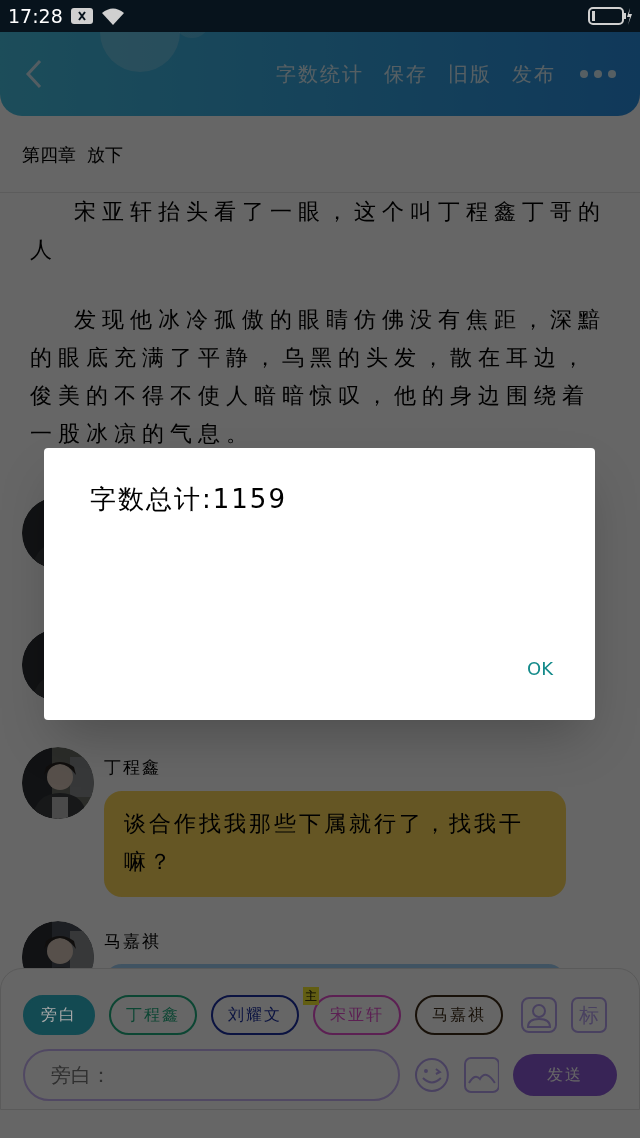 This screenshot has width=640, height=1138. What do you see at coordinates (406, 74) in the screenshot?
I see `header-action: 保存` at bounding box center [406, 74].